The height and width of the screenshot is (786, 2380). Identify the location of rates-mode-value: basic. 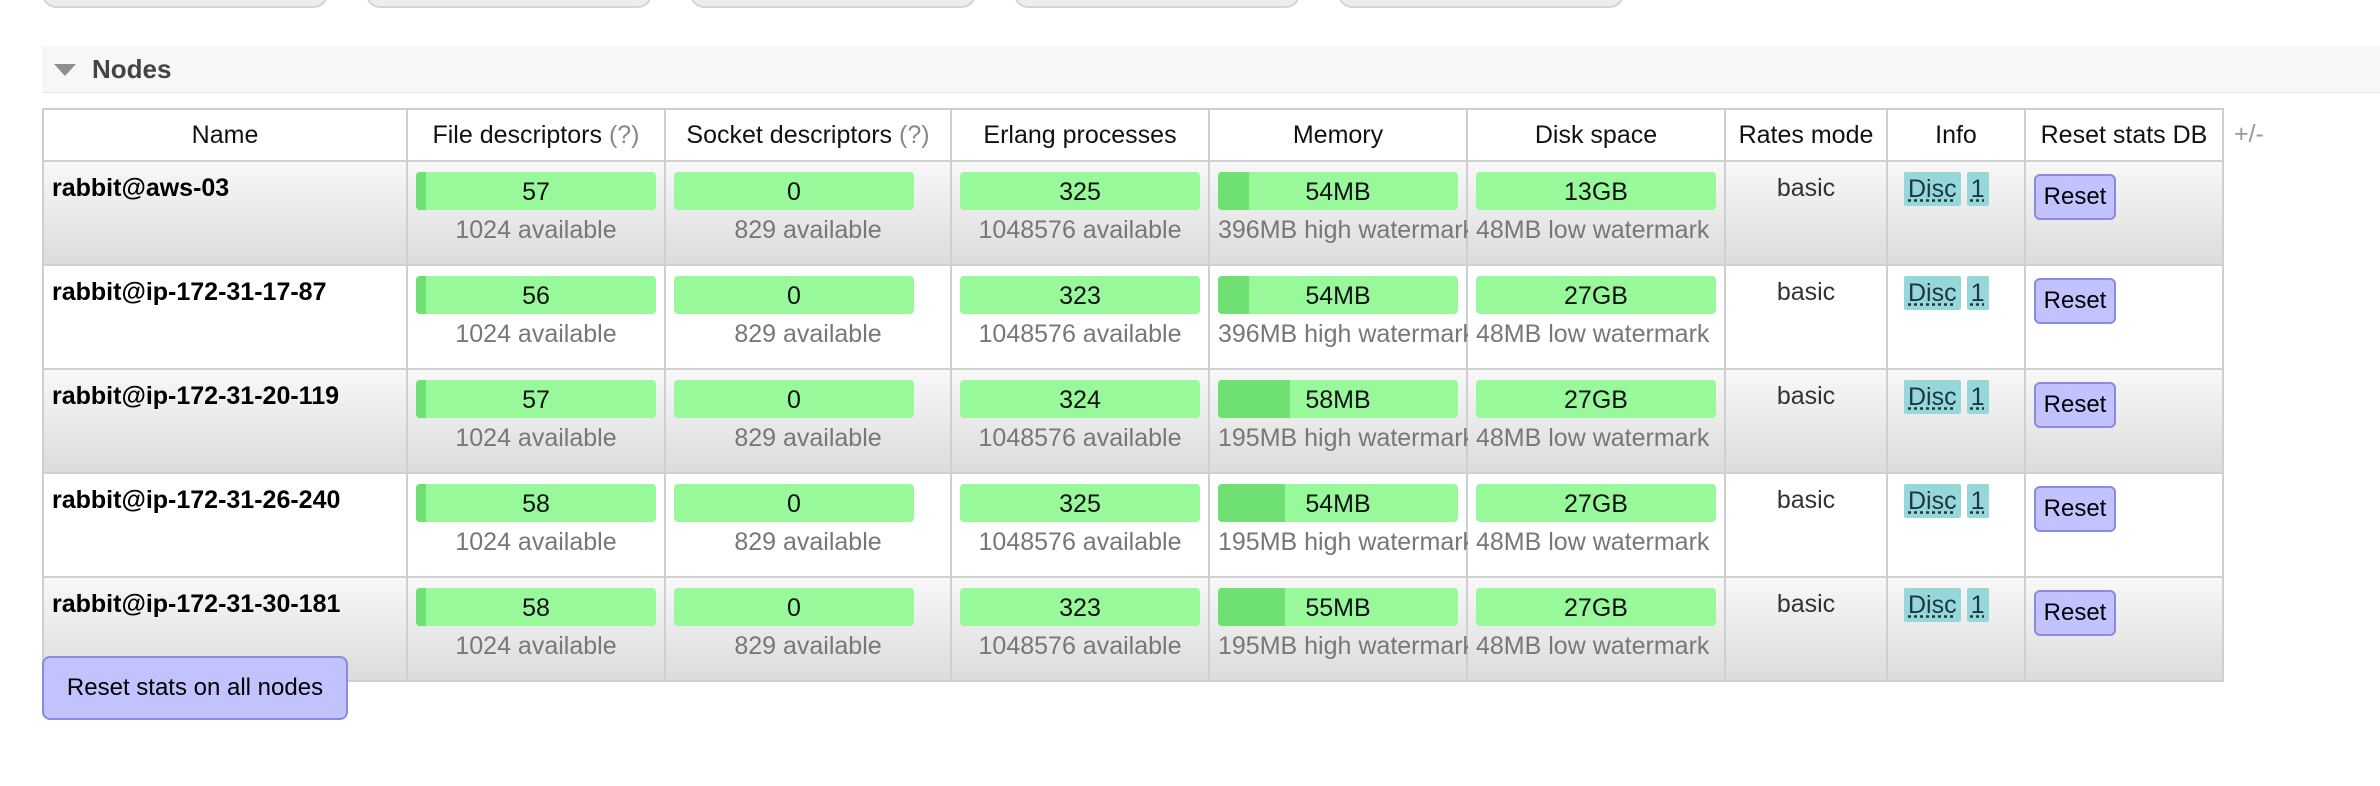
(1806, 604).